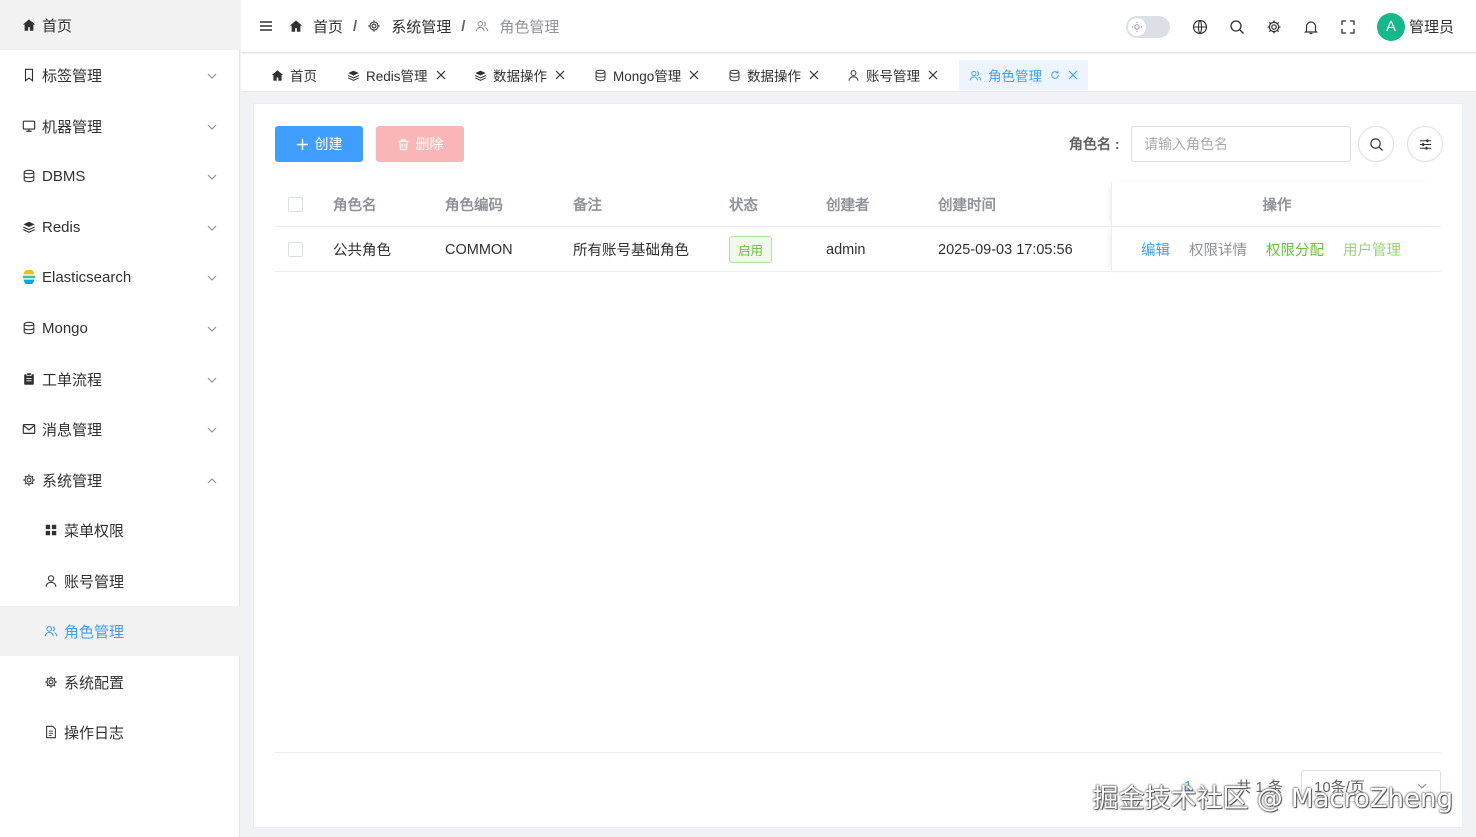  I want to click on sidebar-item-machines: 机器管理, so click(120, 126).